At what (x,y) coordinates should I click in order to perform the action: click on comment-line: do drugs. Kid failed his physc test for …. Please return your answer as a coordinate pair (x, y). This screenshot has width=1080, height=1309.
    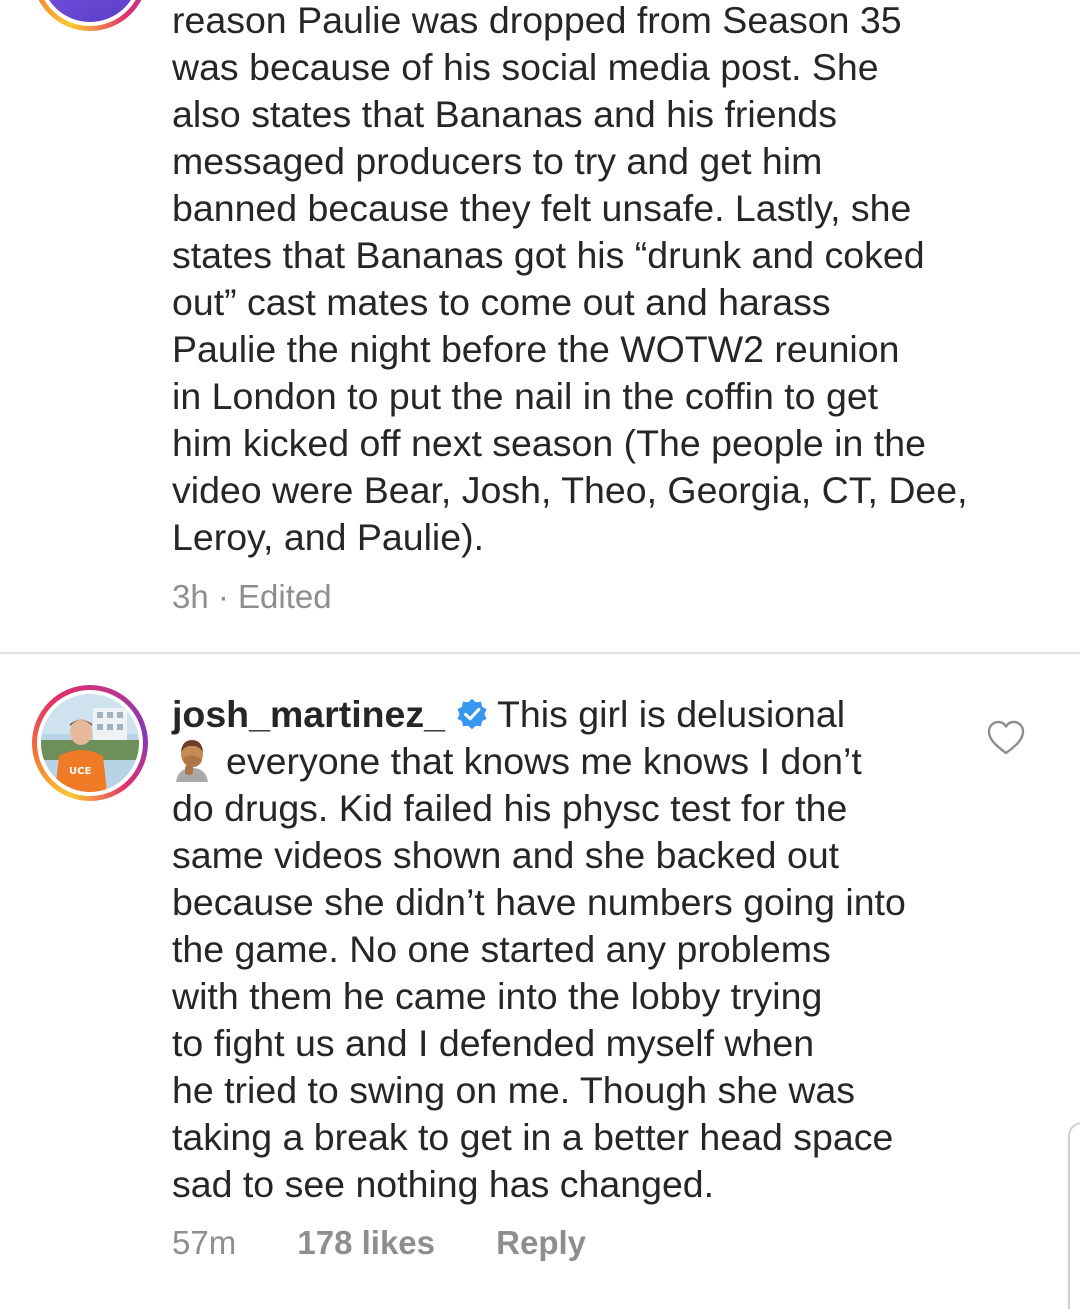
    Looking at the image, I should click on (510, 808).